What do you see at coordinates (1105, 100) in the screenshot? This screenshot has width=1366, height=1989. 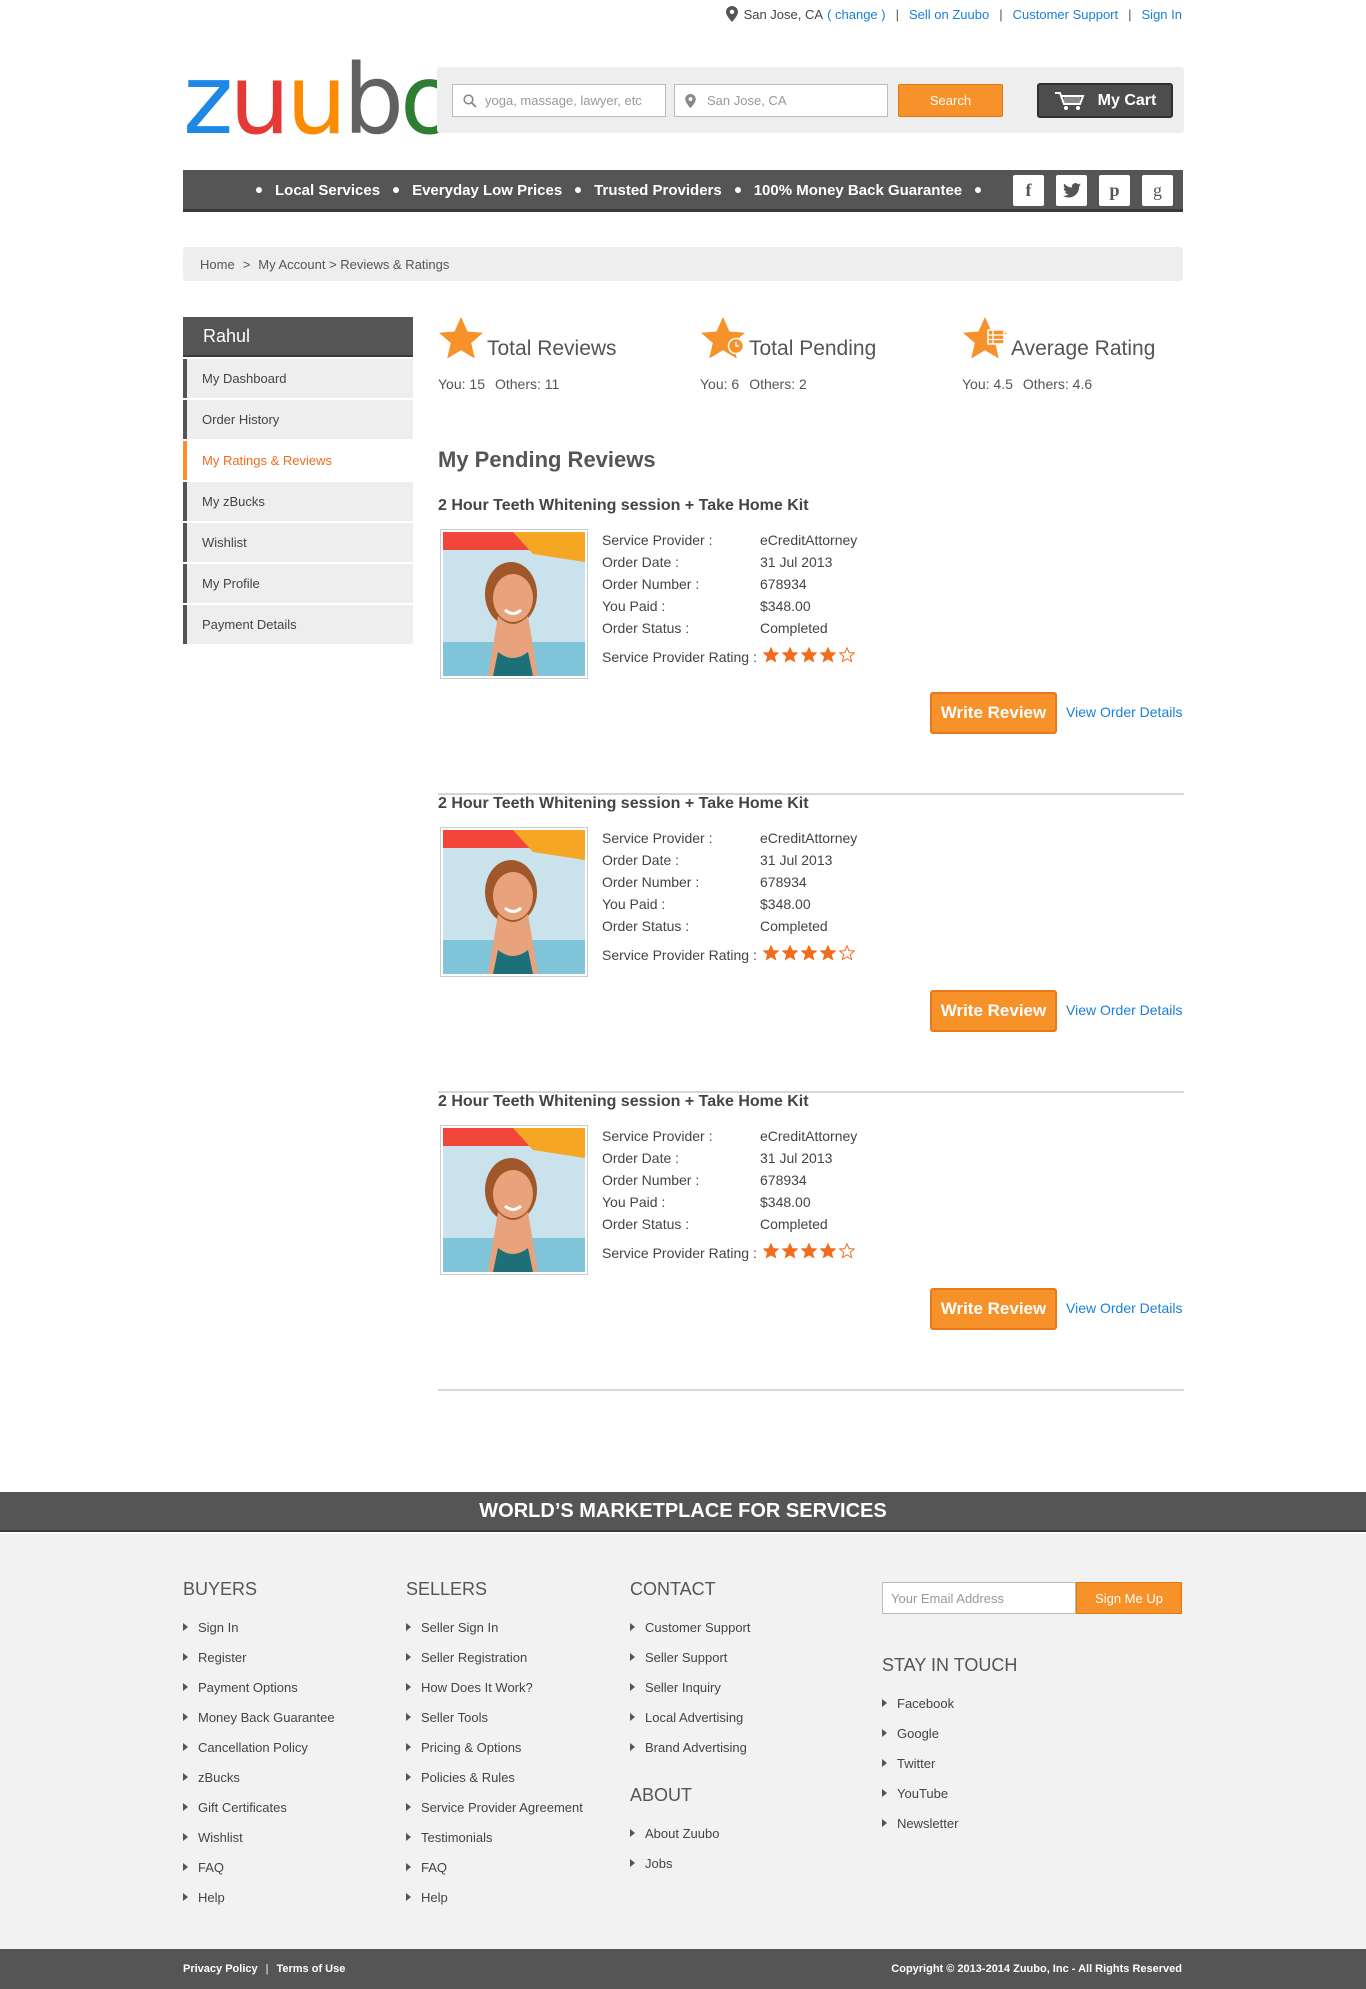 I see `my-cart-button: My Cart` at bounding box center [1105, 100].